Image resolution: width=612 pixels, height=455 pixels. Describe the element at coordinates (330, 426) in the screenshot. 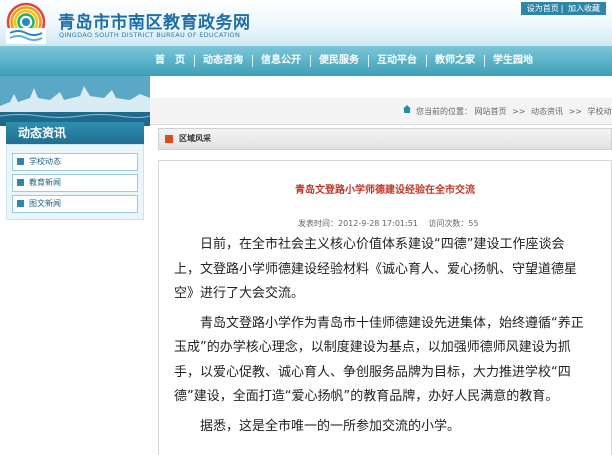

I see `article-paragraph: 据悉，这是全市唯一的一所参加交流的小学。` at that location.